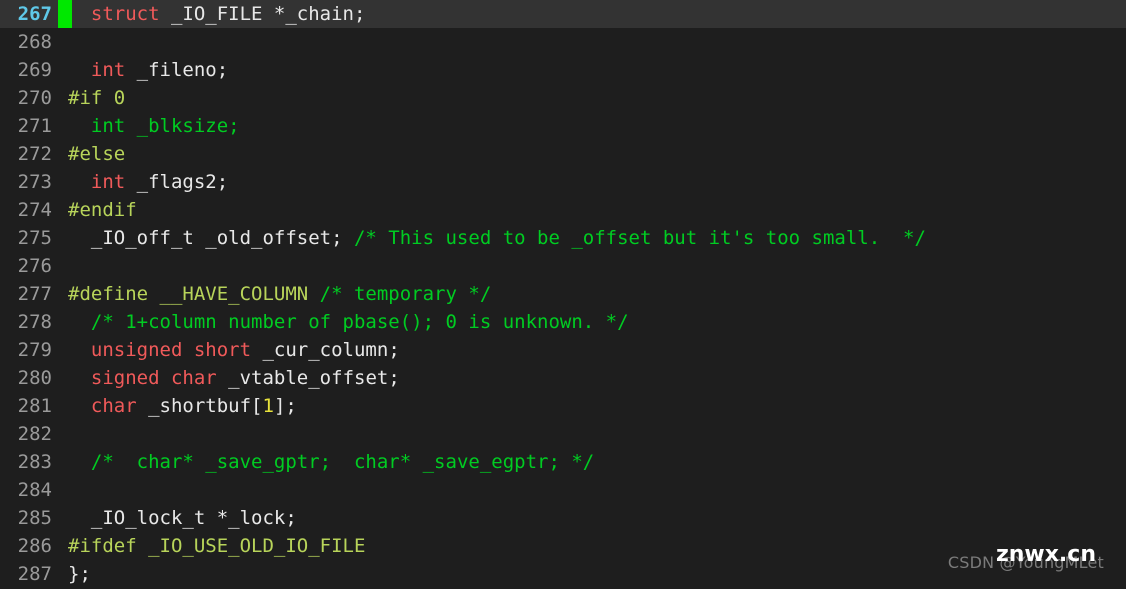  I want to click on code-line-text: #define __HAVE_COLUMN /* temporary */, so click(597, 294).